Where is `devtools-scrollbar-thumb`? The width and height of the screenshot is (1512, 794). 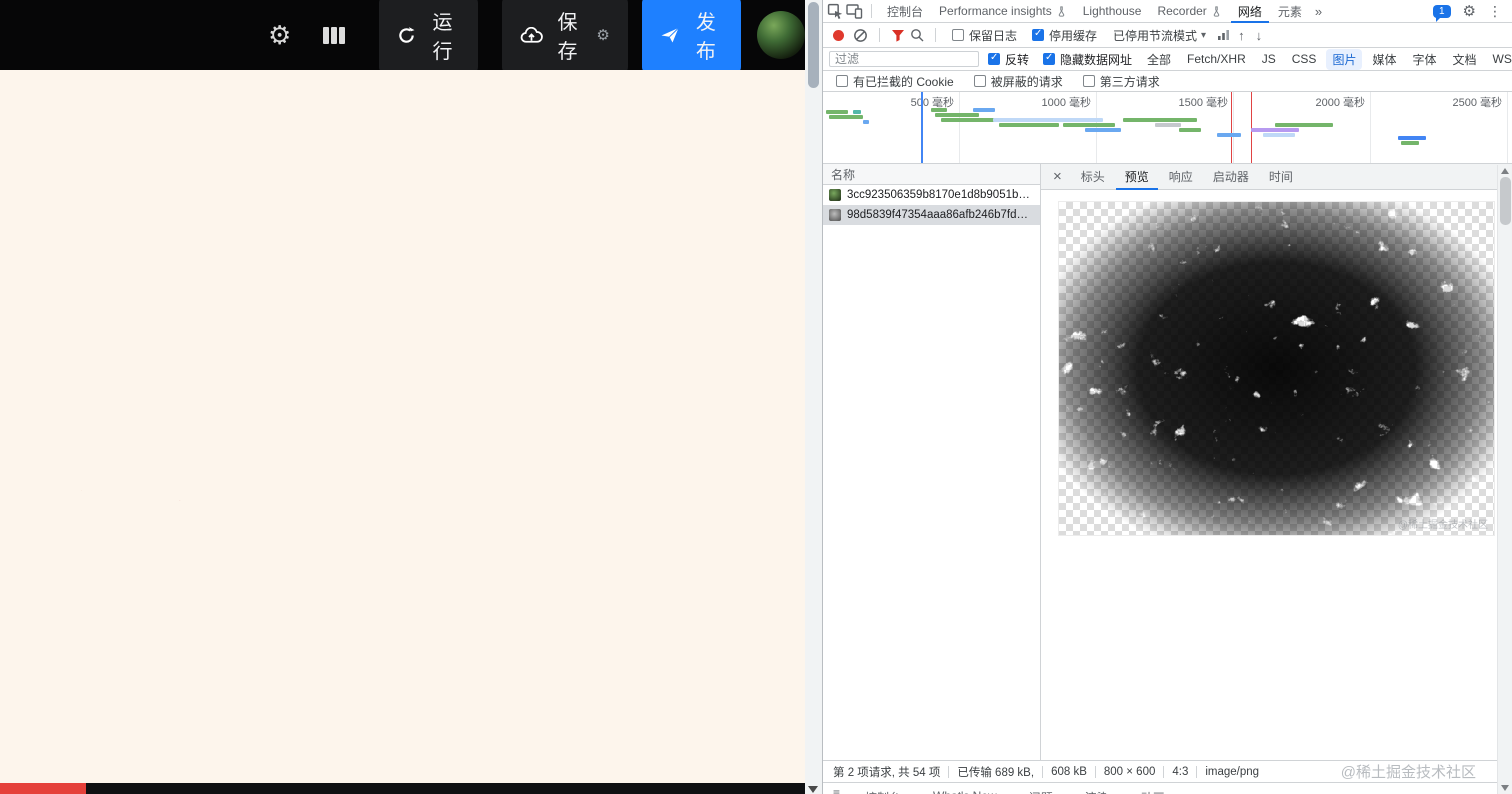
devtools-scrollbar-thumb is located at coordinates (1505, 201).